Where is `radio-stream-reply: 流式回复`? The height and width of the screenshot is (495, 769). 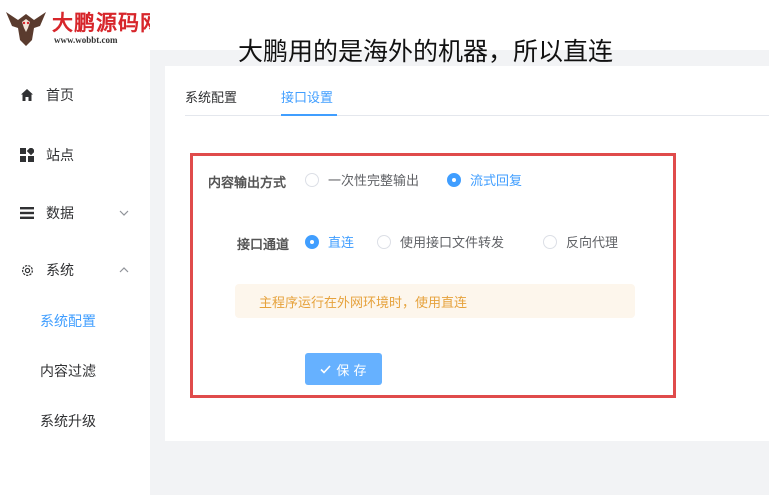
radio-stream-reply: 流式回复 is located at coordinates (484, 179).